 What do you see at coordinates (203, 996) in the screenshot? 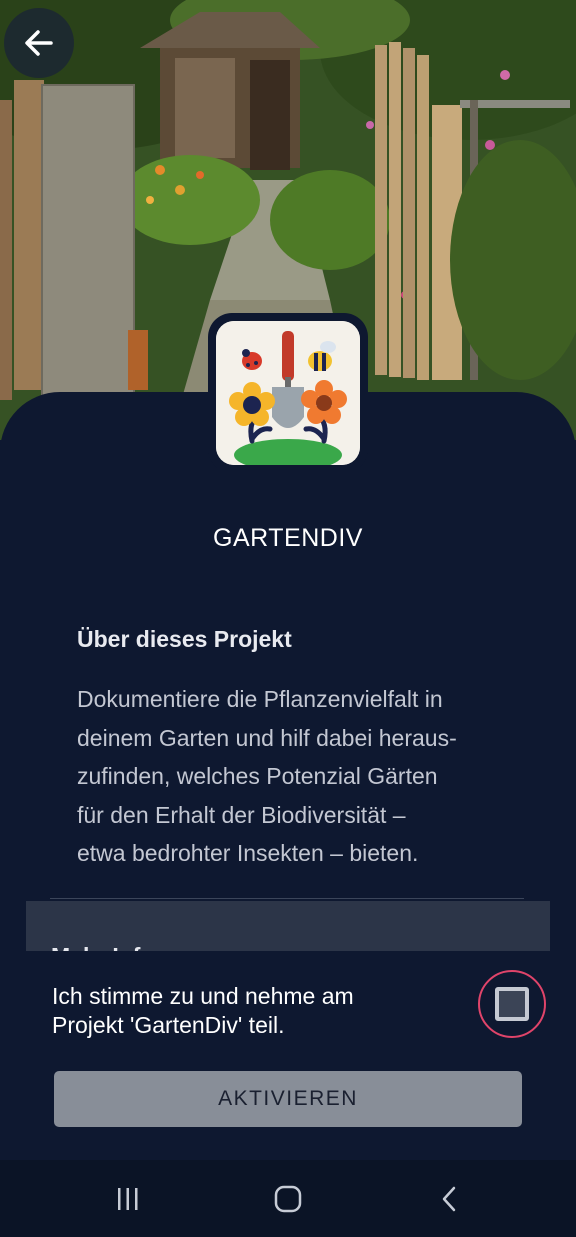
I see `consent-line: Ich stimme zu und nehme am` at bounding box center [203, 996].